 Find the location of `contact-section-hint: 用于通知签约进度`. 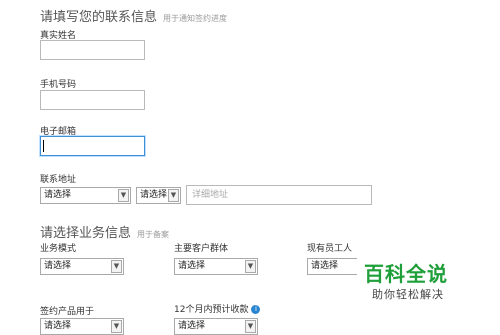

contact-section-hint: 用于通知签约进度 is located at coordinates (195, 18).